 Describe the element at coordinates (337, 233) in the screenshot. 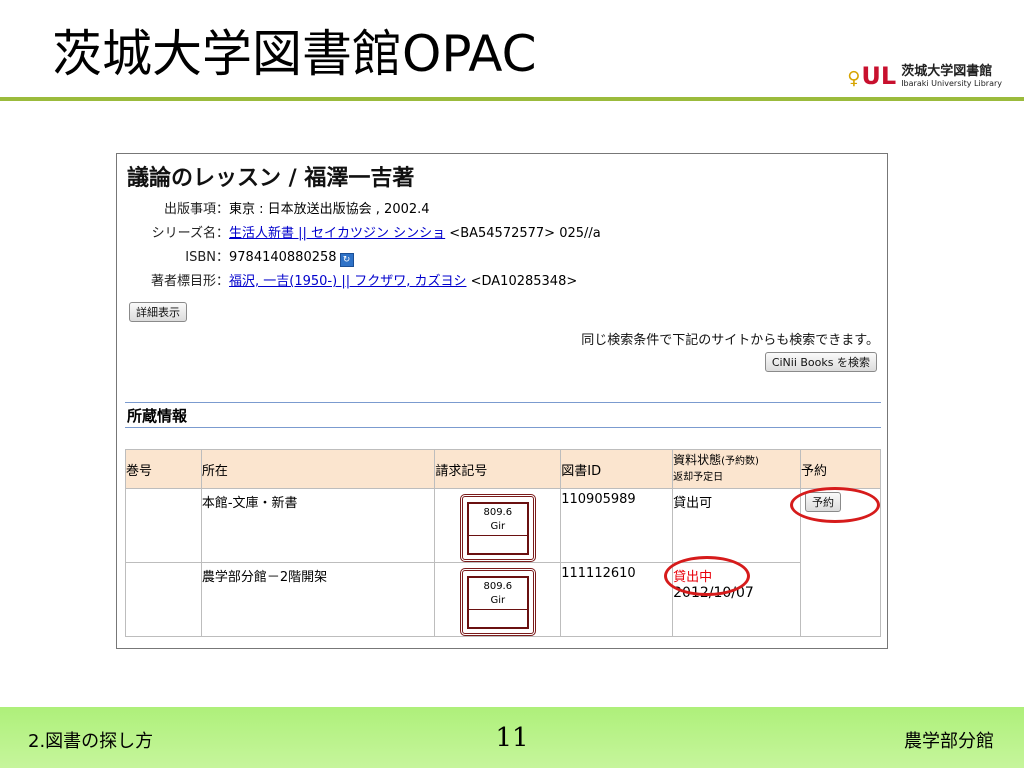

I see `series-link: 生活人新書 || セイカツジン シンショ` at that location.